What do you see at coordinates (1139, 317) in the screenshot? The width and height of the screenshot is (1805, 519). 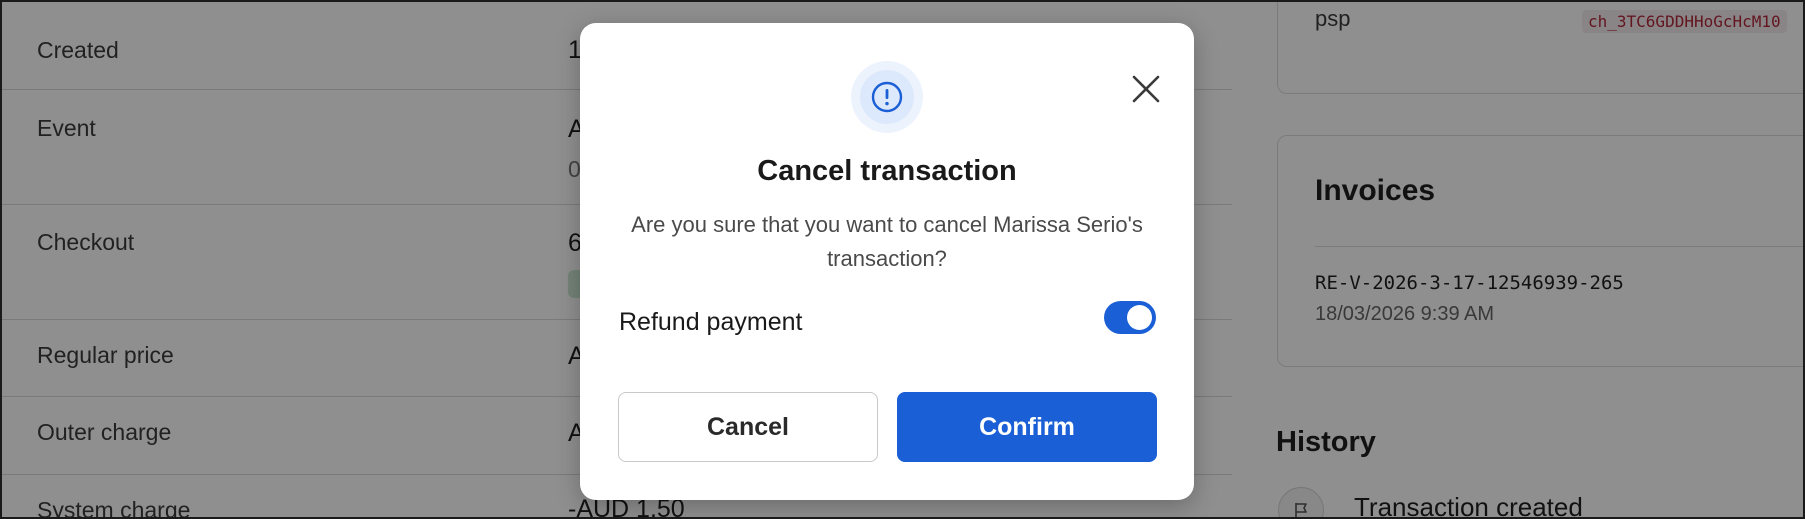 I see `toggle-knob` at bounding box center [1139, 317].